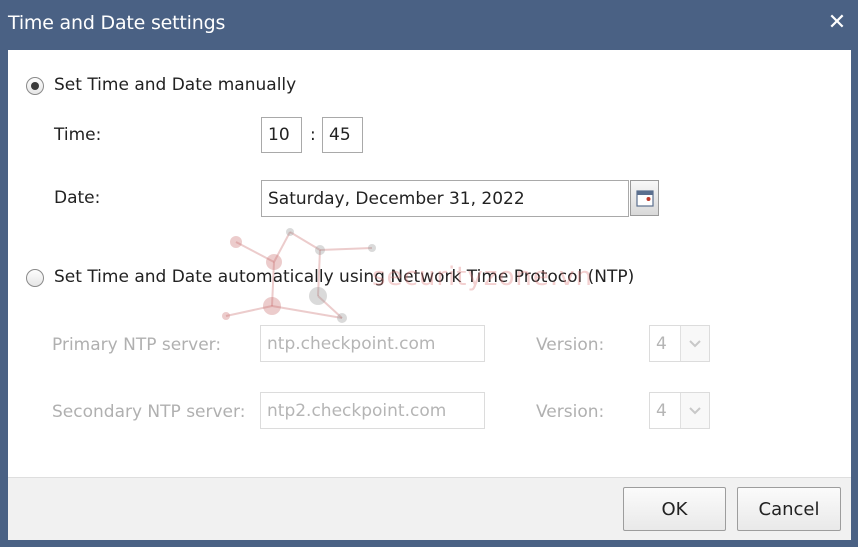 The image size is (858, 547). Describe the element at coordinates (78, 135) in the screenshot. I see `time-label: Time:` at that location.